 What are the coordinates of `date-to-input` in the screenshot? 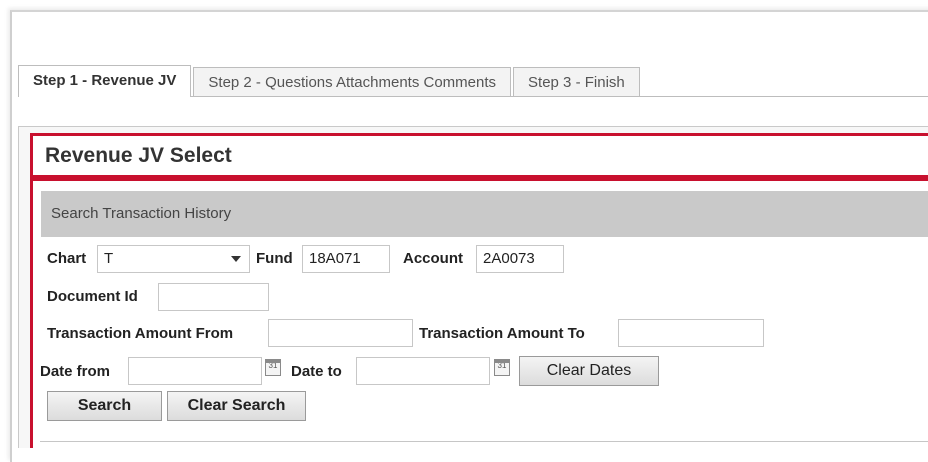 It's located at (423, 371).